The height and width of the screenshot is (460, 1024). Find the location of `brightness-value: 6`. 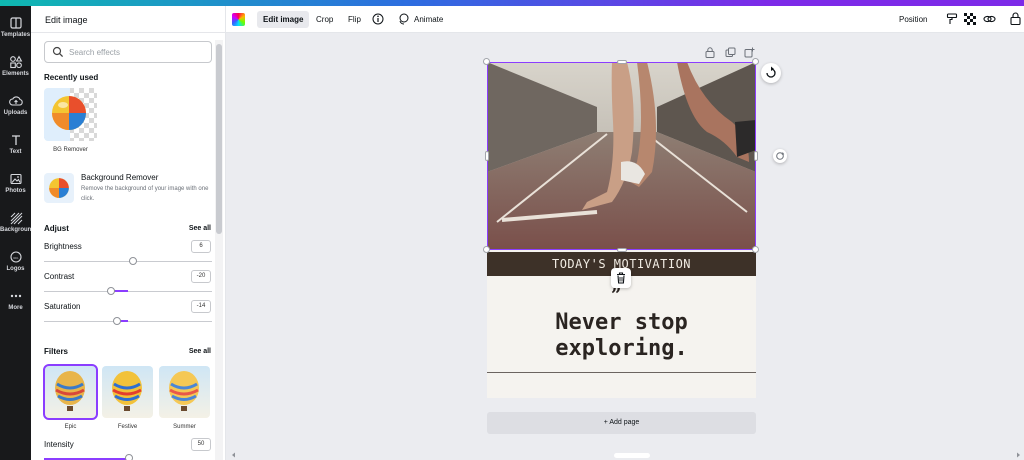

brightness-value: 6 is located at coordinates (201, 246).